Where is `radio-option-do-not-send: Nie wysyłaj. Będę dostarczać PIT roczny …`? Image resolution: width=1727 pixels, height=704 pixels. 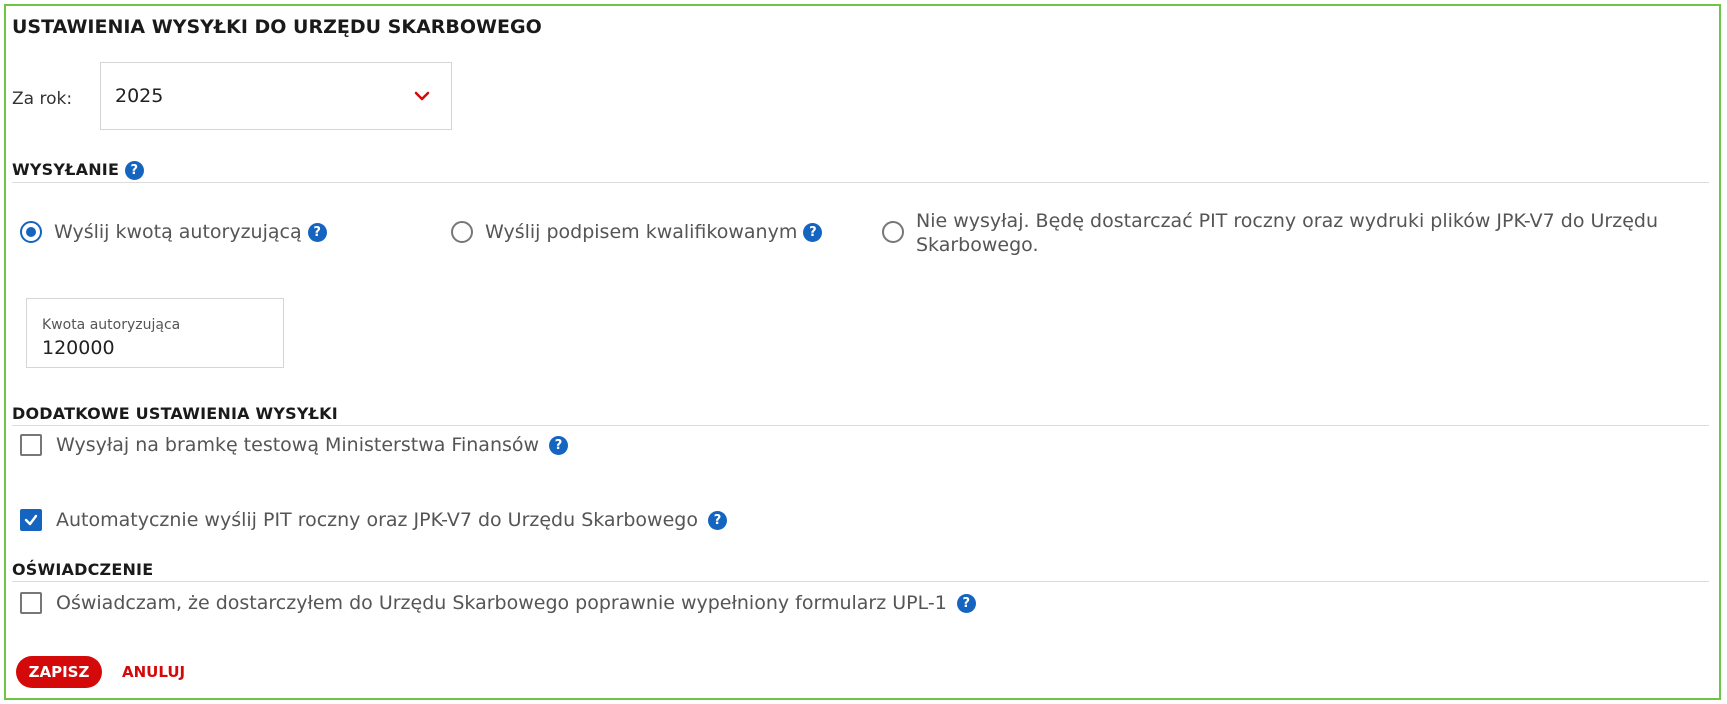 radio-option-do-not-send: Nie wysyłaj. Będę dostarczać PIT roczny … is located at coordinates (1270, 233).